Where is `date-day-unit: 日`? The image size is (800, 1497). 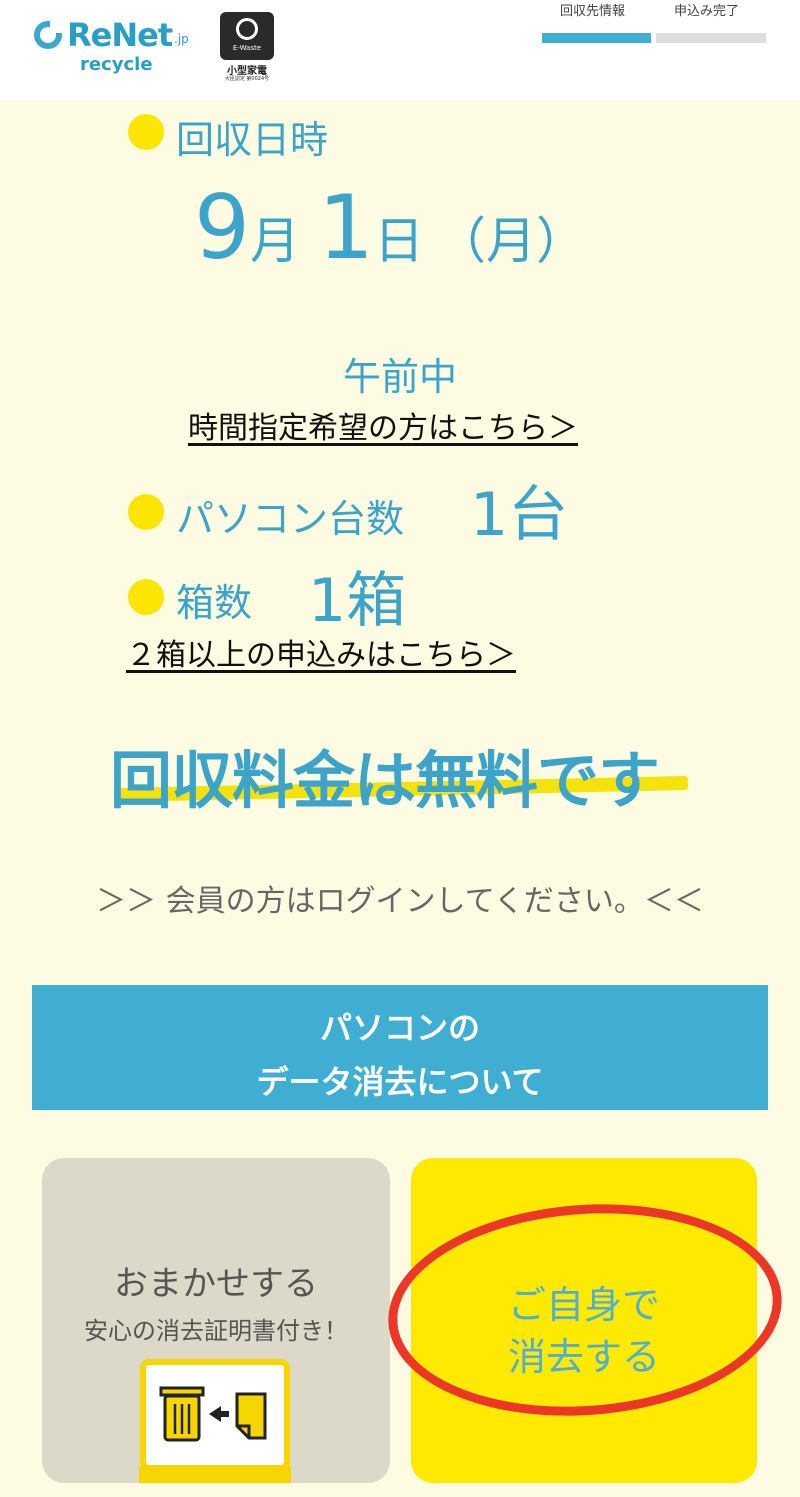
date-day-unit: 日 is located at coordinates (399, 241).